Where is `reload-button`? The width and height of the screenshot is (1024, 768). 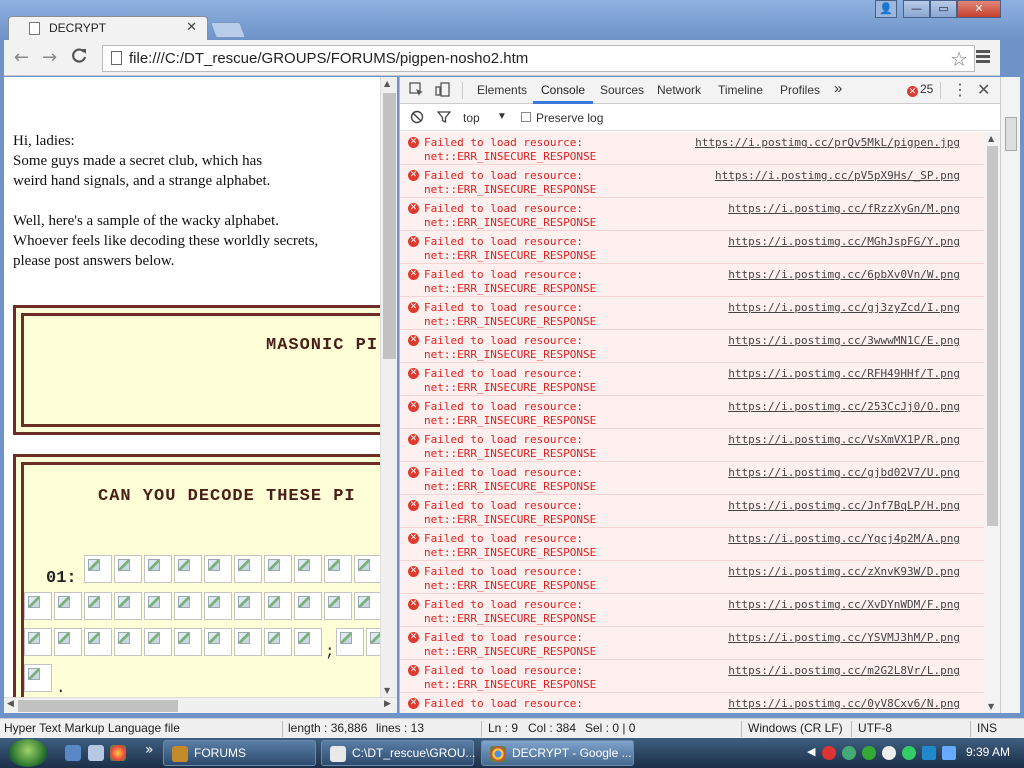
reload-button is located at coordinates (79, 58).